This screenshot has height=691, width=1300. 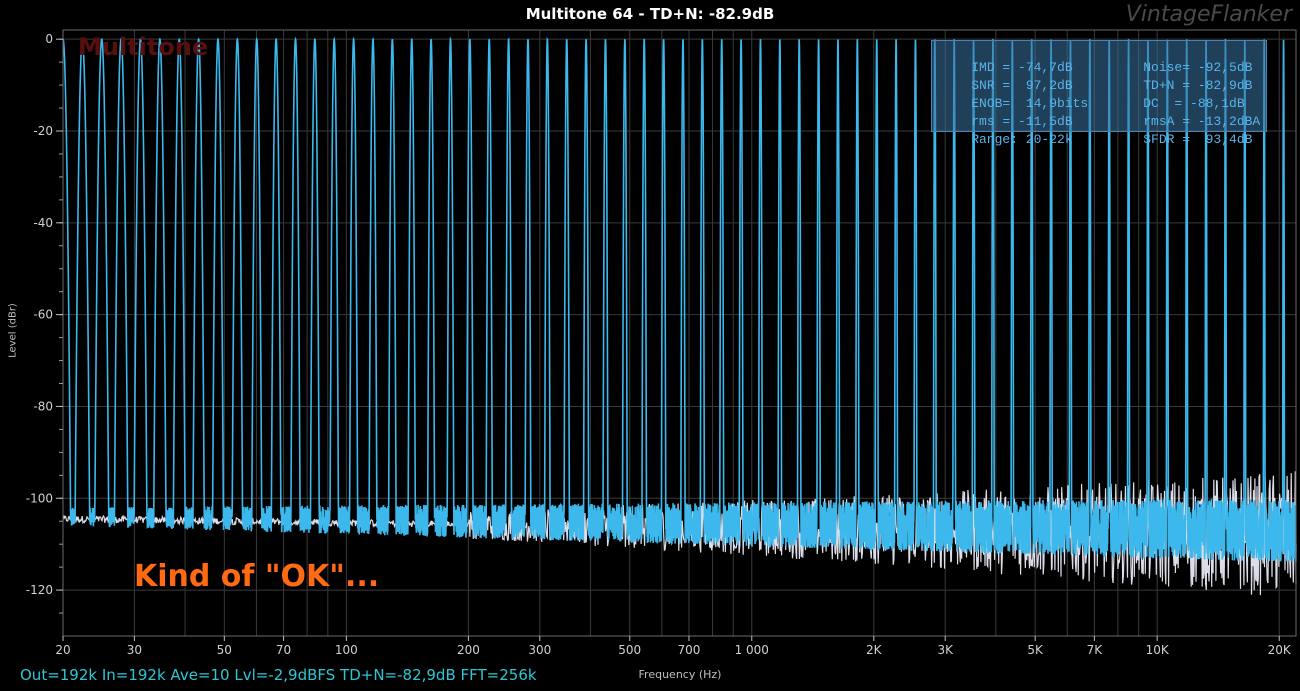 What do you see at coordinates (650, 14) in the screenshot?
I see `chart-title: Multitone 64 - TD+N: -82.9dB` at bounding box center [650, 14].